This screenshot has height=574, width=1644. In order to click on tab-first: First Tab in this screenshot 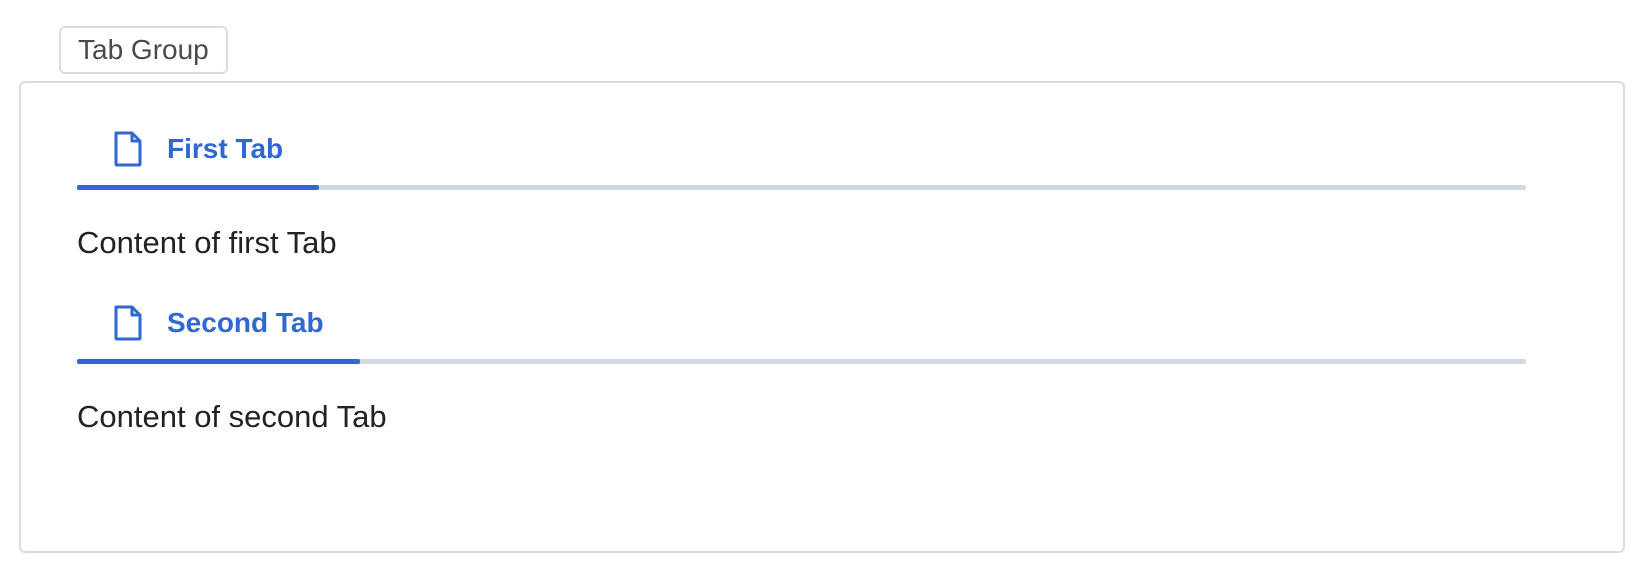, I will do `click(198, 153)`.